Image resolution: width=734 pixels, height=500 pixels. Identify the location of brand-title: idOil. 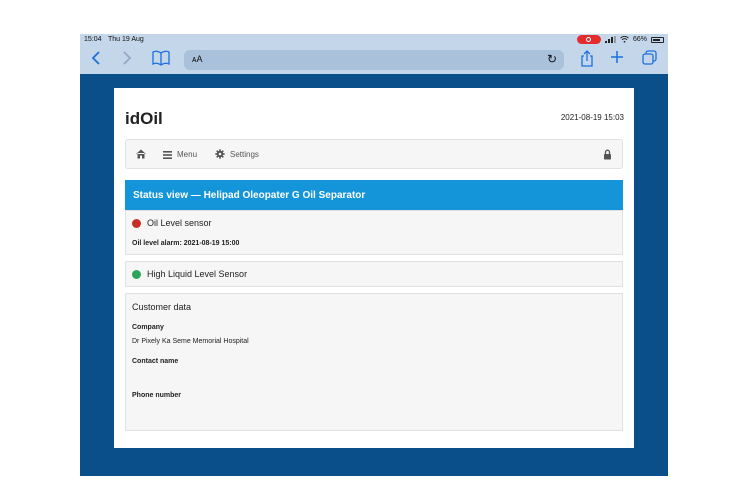
(144, 119).